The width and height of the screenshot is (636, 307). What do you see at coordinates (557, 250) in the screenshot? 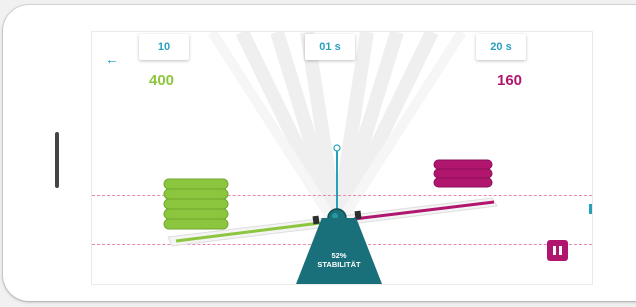
I see `pause-button` at bounding box center [557, 250].